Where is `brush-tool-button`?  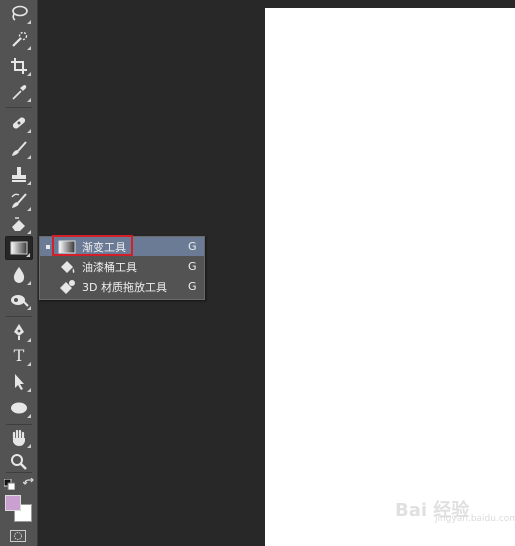
brush-tool-button is located at coordinates (19, 149).